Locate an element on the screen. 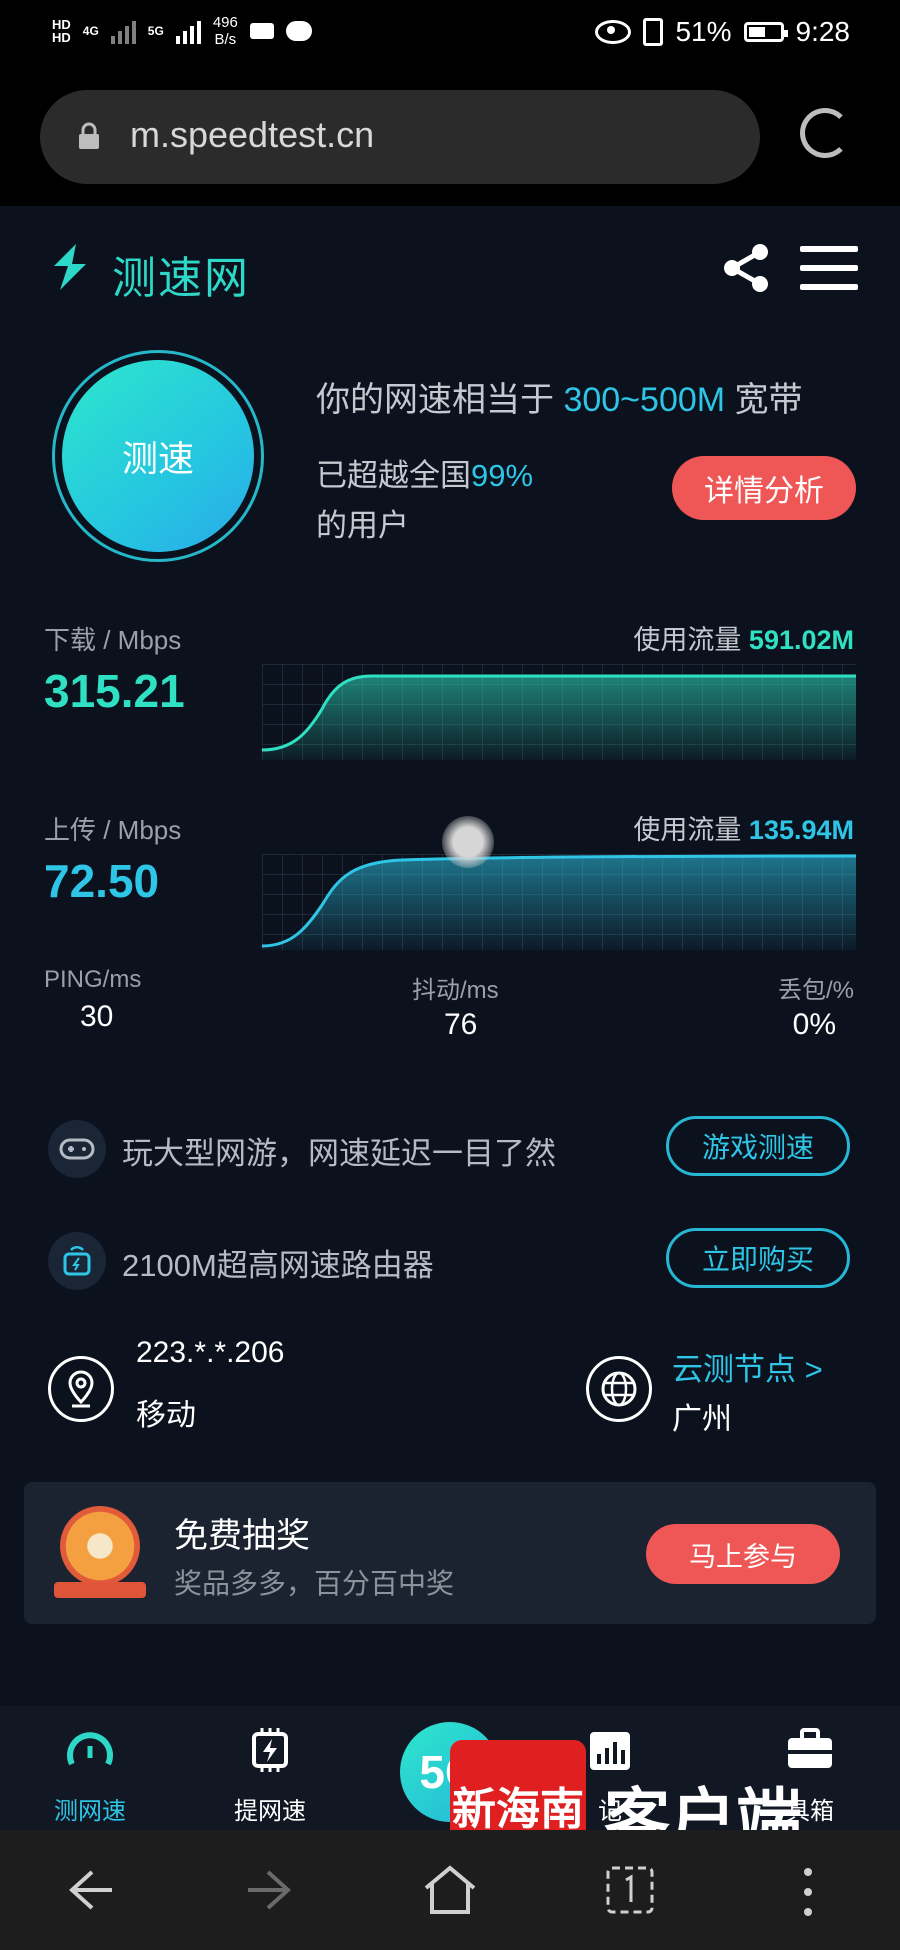 The height and width of the screenshot is (1950, 900). router-promo-text: 2100M超高网速路由器 is located at coordinates (278, 1265).